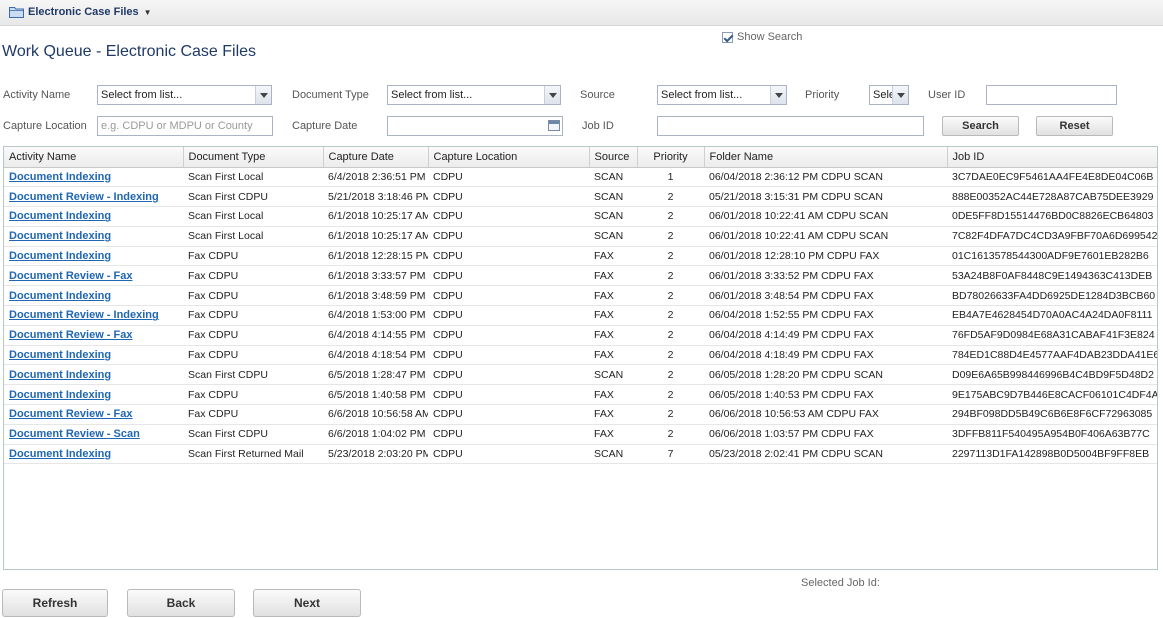  Describe the element at coordinates (475, 126) in the screenshot. I see `capture-date-input` at that location.